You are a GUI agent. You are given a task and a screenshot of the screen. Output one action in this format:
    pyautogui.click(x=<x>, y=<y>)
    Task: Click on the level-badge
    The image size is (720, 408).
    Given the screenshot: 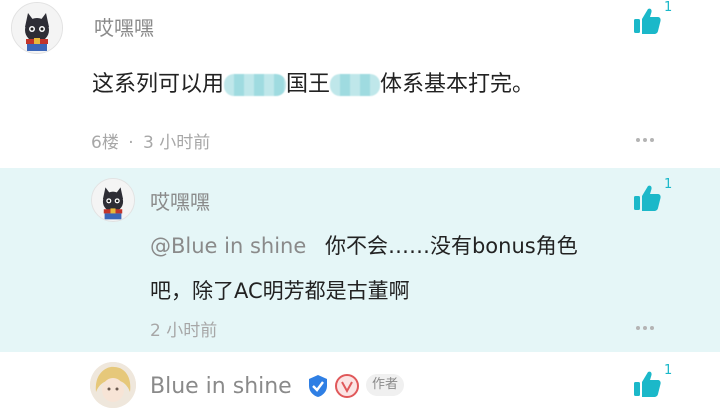 What is the action you would take?
    pyautogui.click(x=347, y=386)
    